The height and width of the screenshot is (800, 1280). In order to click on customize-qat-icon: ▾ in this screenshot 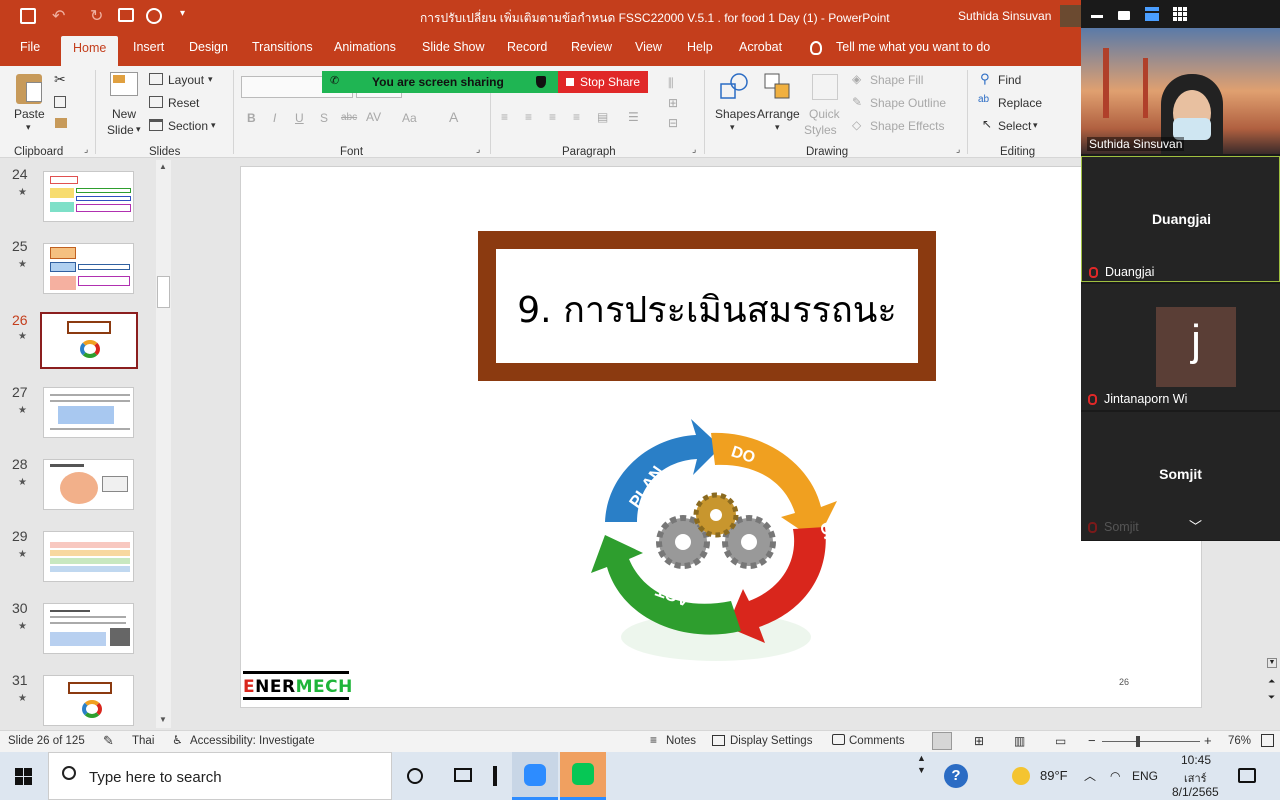, I will do `click(182, 13)`.